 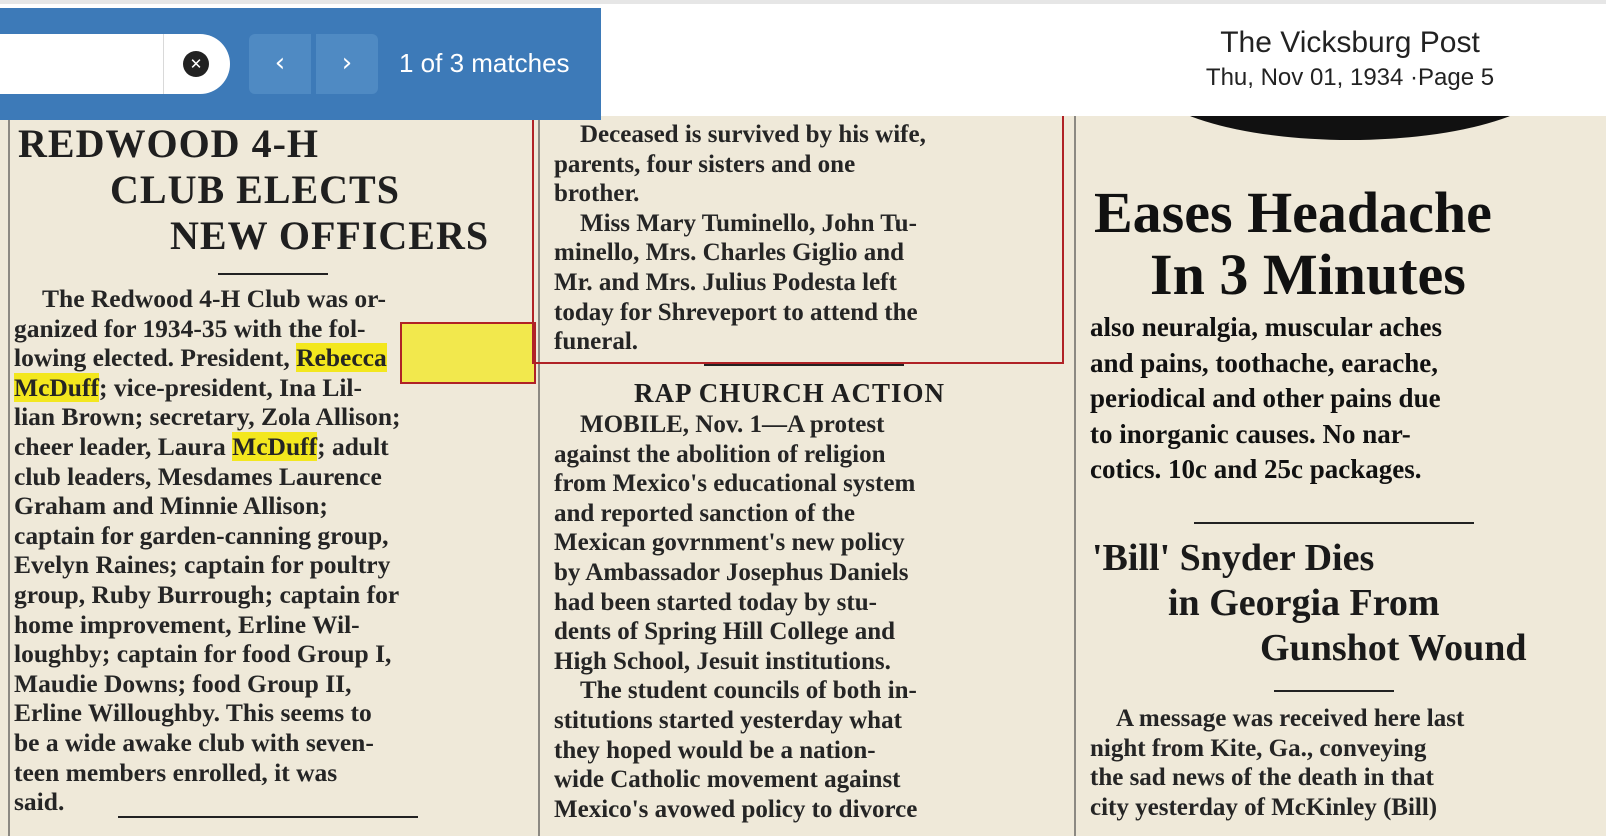 I want to click on search-box: ✕, so click(x=115, y=64).